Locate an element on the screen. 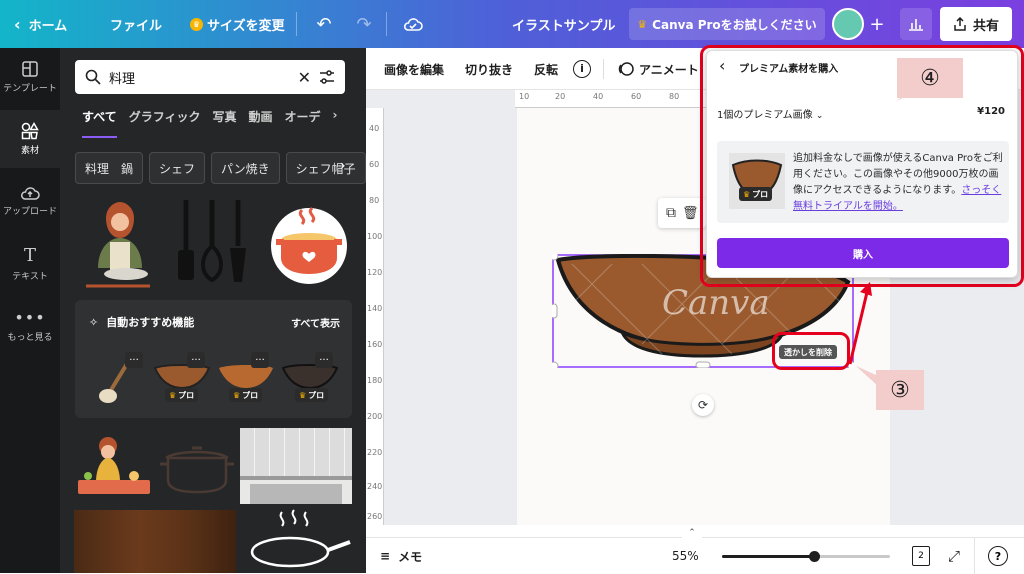  search-box: 料理 ✕ is located at coordinates (210, 77).